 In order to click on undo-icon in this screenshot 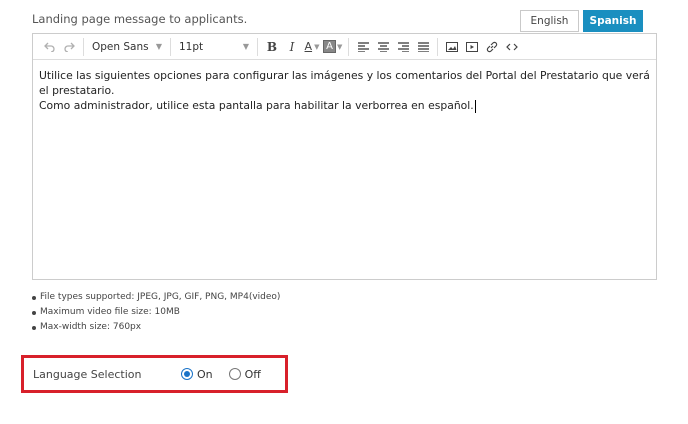, I will do `click(49, 47)`.